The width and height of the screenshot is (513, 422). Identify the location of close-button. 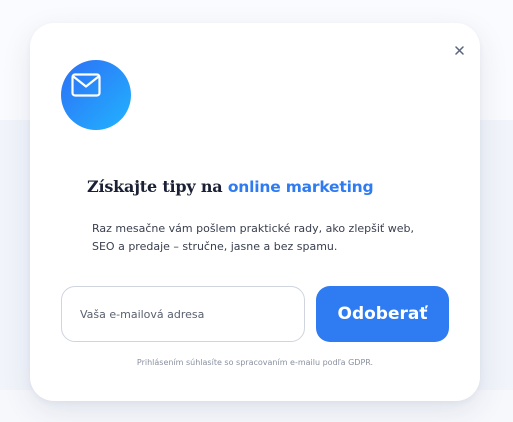
(459, 50).